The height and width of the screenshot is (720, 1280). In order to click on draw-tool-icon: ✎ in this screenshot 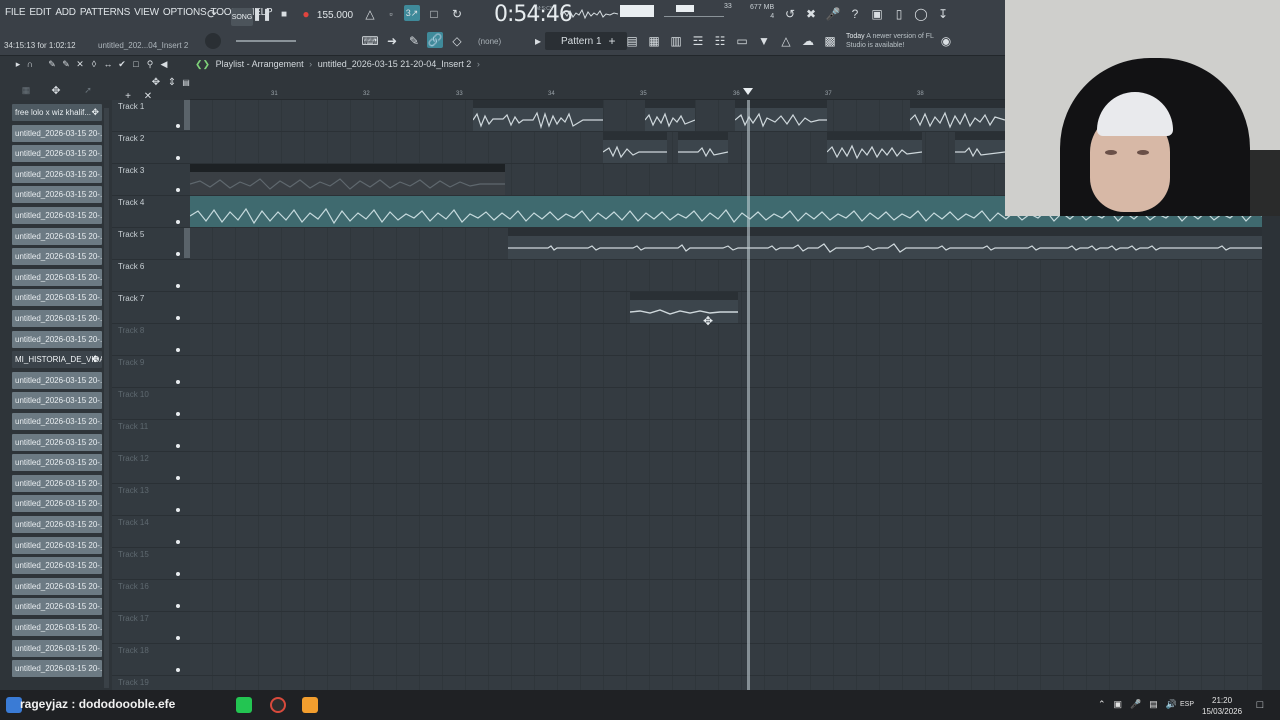, I will do `click(414, 41)`.